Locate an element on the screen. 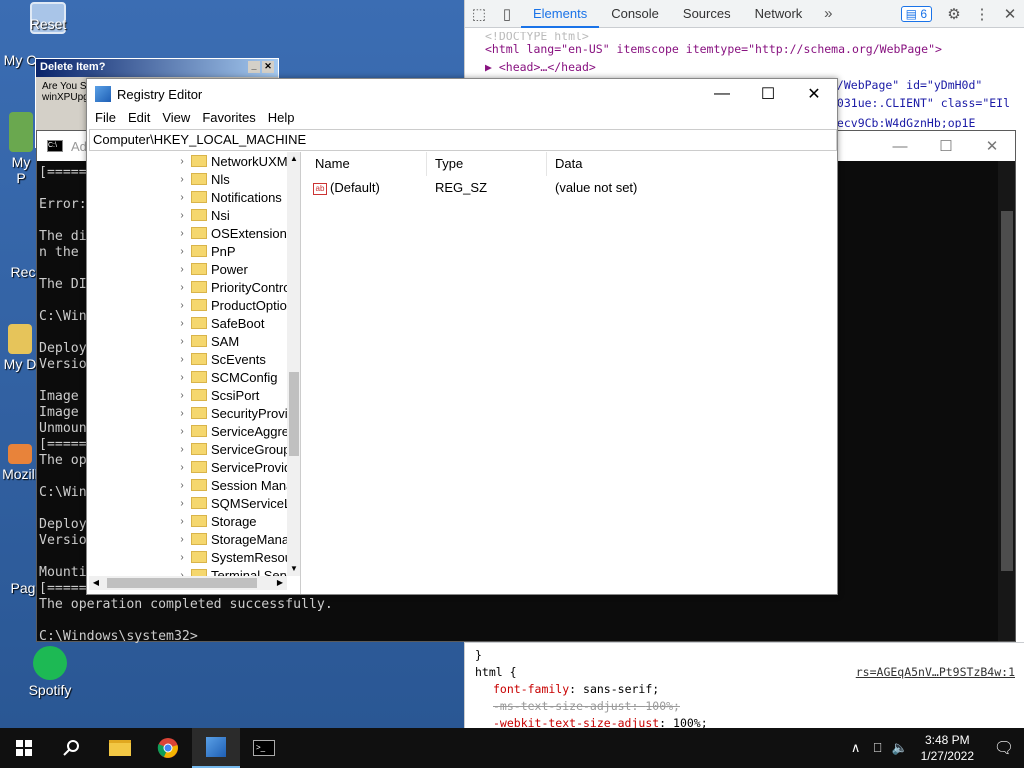  tree-item: › SAM is located at coordinates (188, 341).